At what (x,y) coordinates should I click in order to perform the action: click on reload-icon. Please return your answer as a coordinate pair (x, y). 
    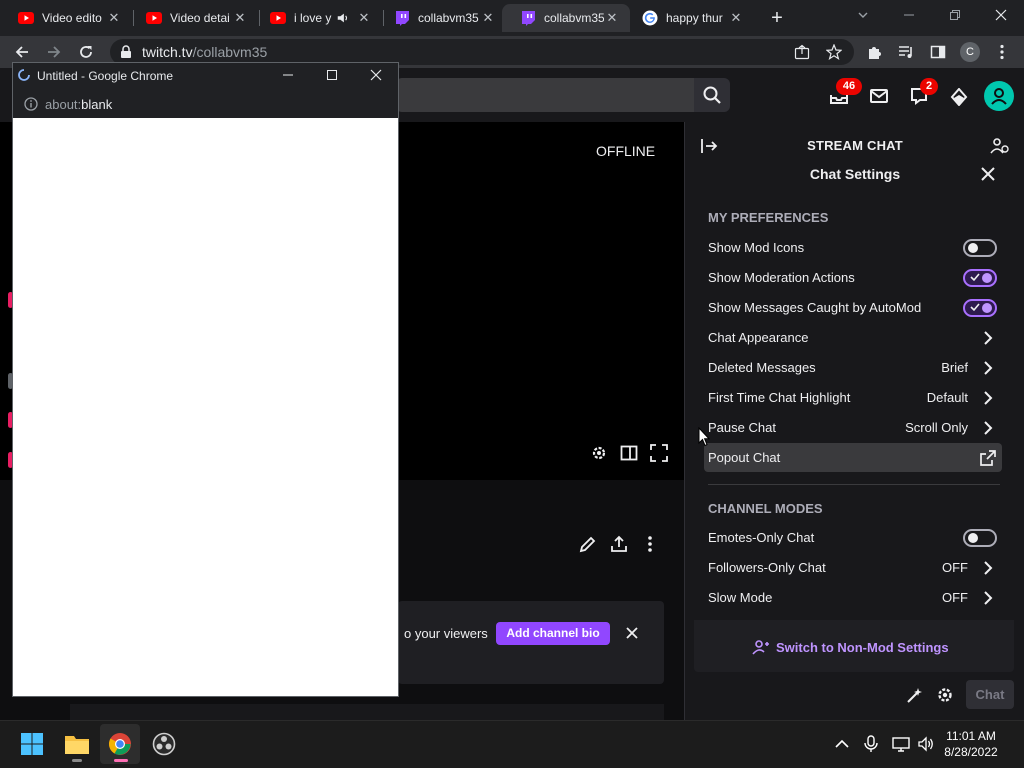
    Looking at the image, I should click on (86, 52).